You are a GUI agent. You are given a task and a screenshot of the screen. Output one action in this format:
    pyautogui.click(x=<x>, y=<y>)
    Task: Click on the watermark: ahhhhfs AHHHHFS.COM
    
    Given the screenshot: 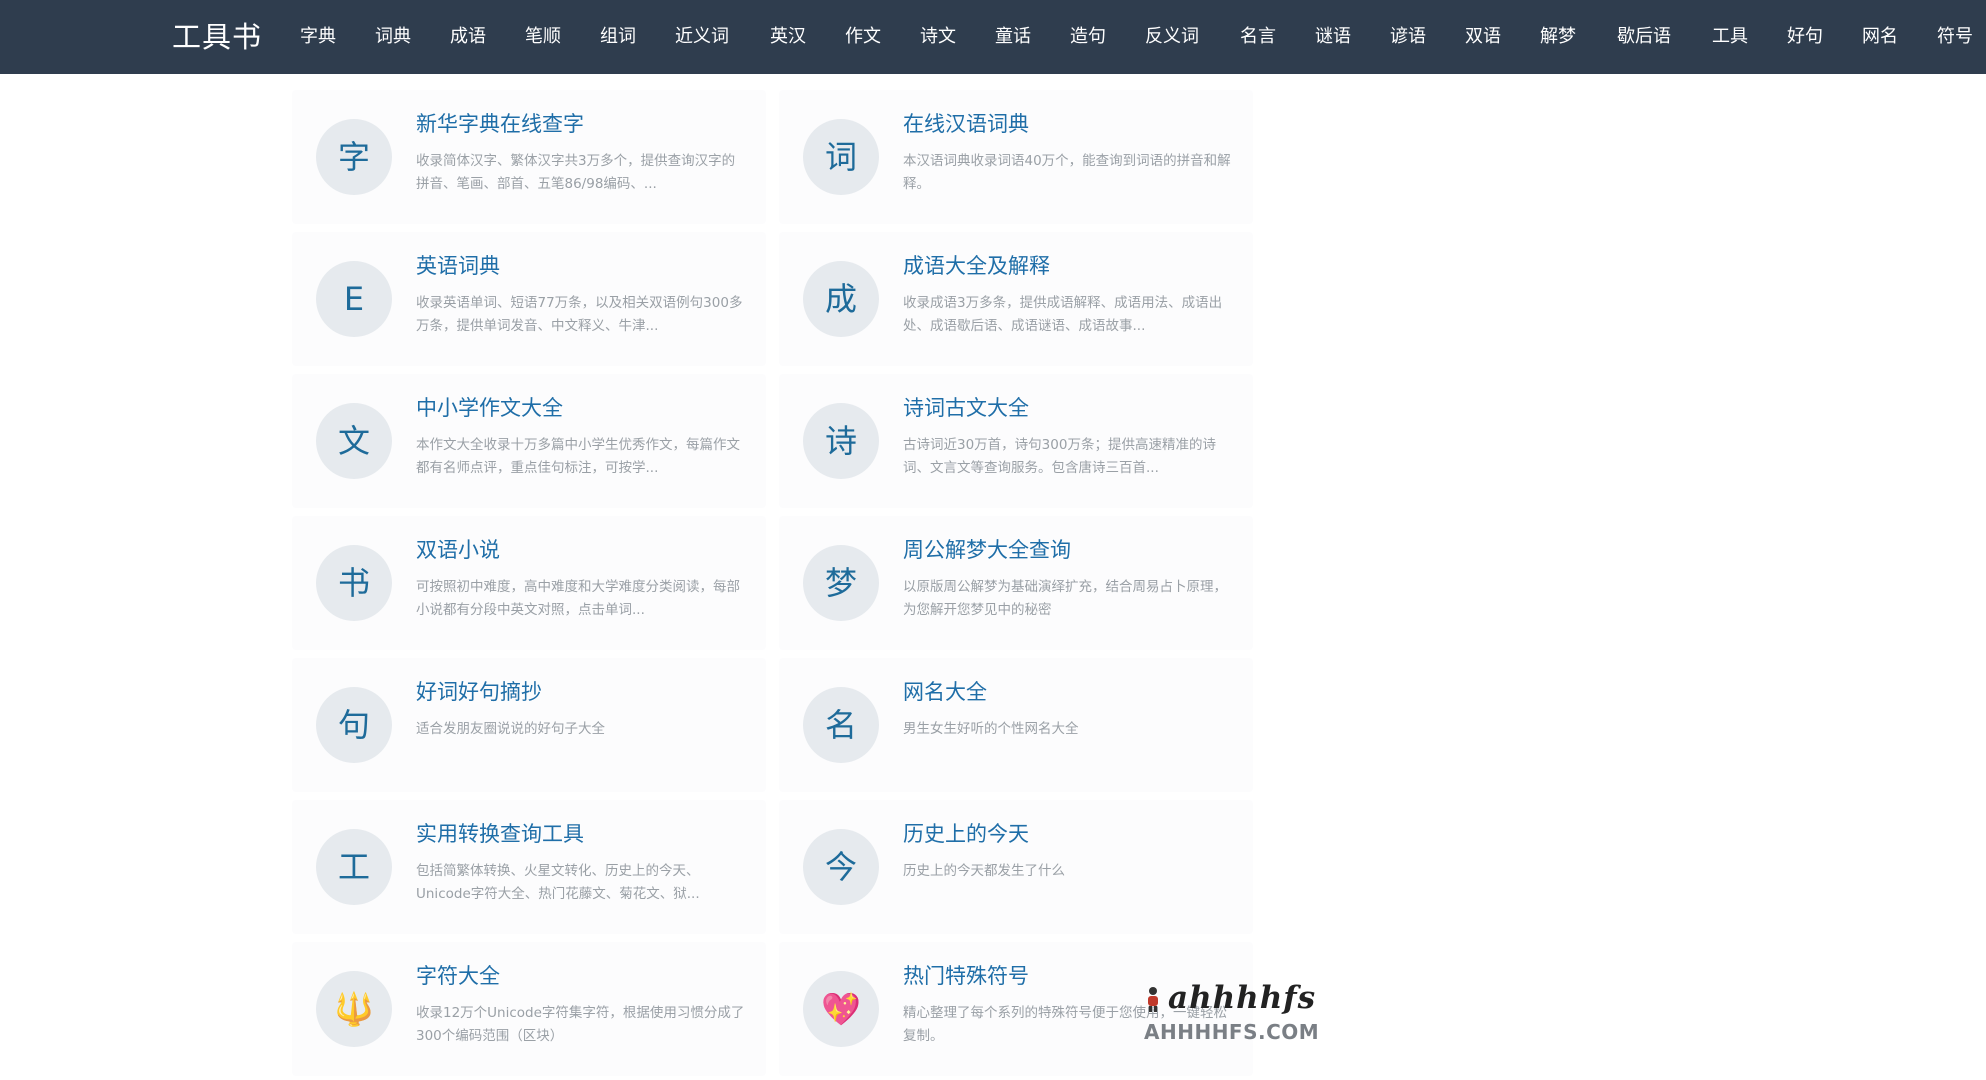 What is the action you would take?
    pyautogui.click(x=1235, y=1015)
    